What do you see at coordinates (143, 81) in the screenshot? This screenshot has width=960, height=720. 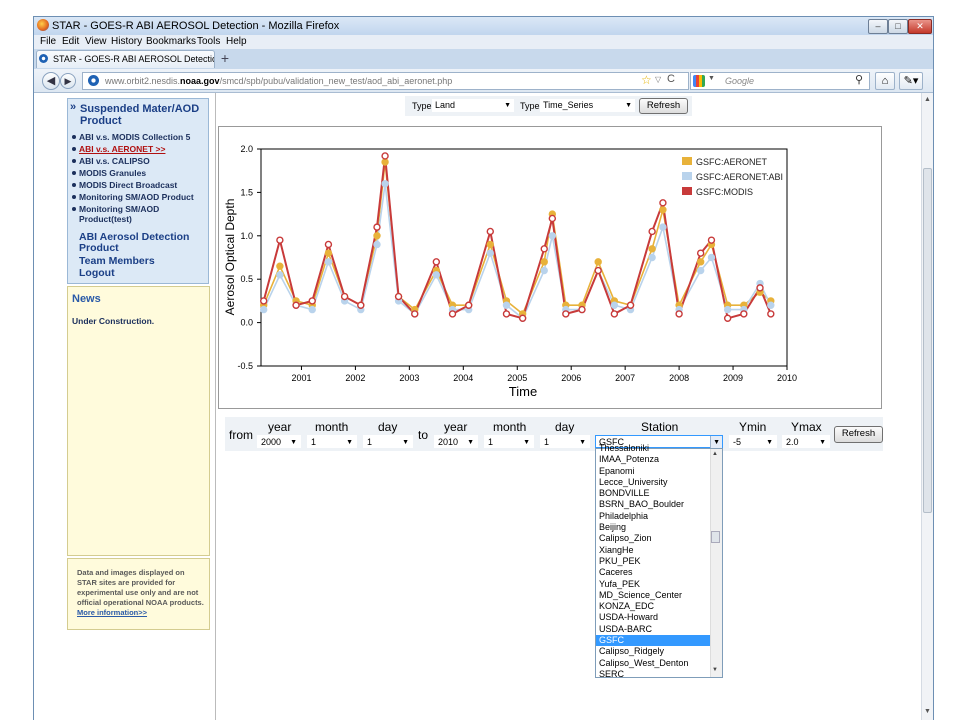 I see `url-prefix: www.orbit2.nesdis.` at bounding box center [143, 81].